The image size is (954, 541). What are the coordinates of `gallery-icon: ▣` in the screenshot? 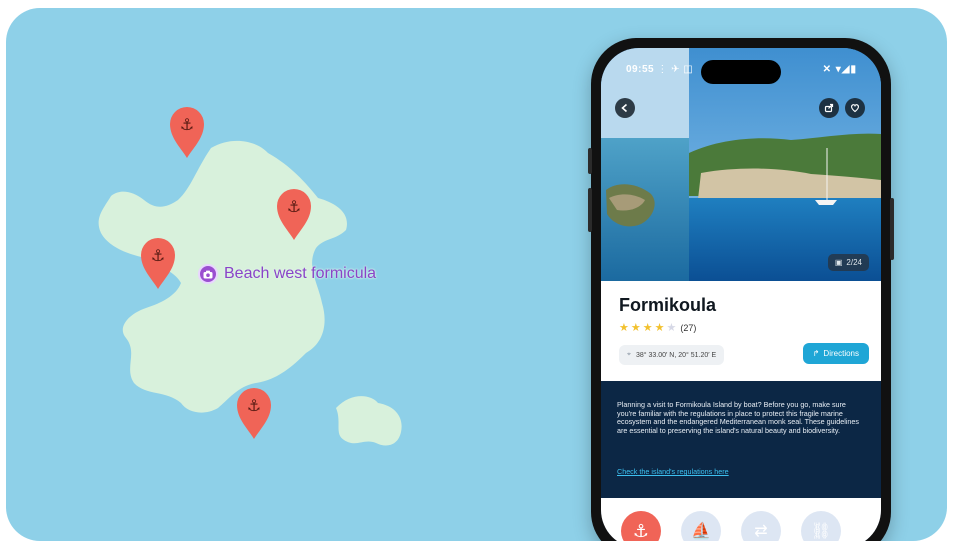 It's located at (838, 262).